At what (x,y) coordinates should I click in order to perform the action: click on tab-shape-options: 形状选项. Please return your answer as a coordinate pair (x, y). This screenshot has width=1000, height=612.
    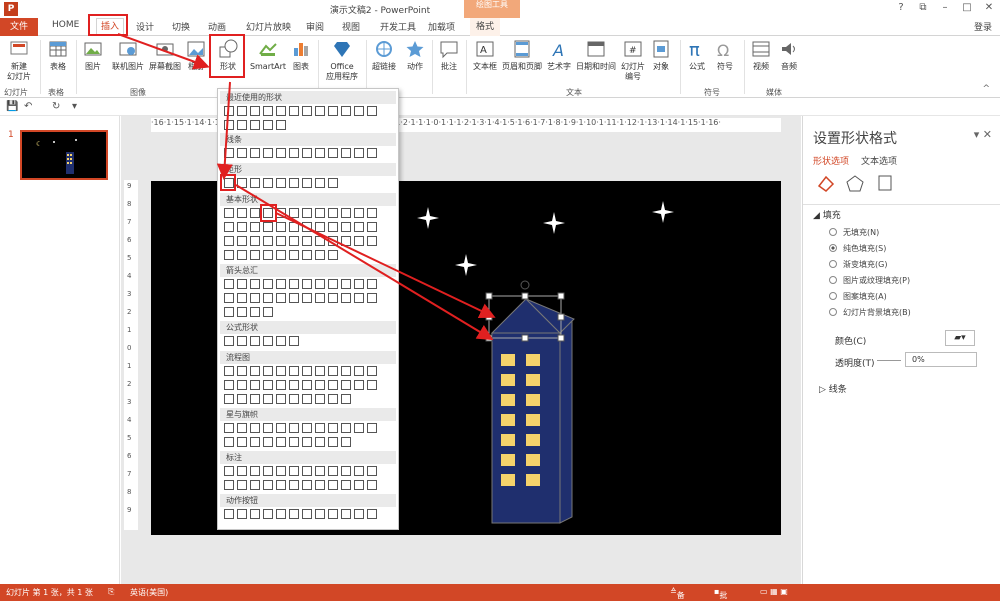
    Looking at the image, I should click on (831, 160).